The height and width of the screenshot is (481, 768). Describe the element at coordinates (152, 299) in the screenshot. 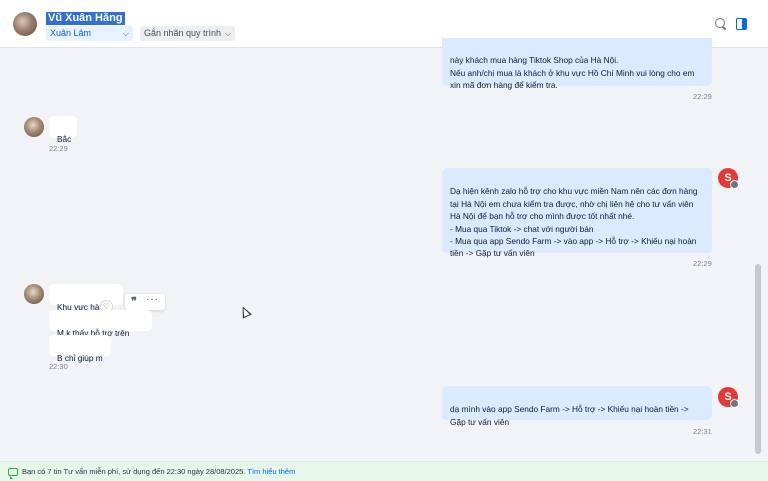

I see `more-icon: ···` at that location.